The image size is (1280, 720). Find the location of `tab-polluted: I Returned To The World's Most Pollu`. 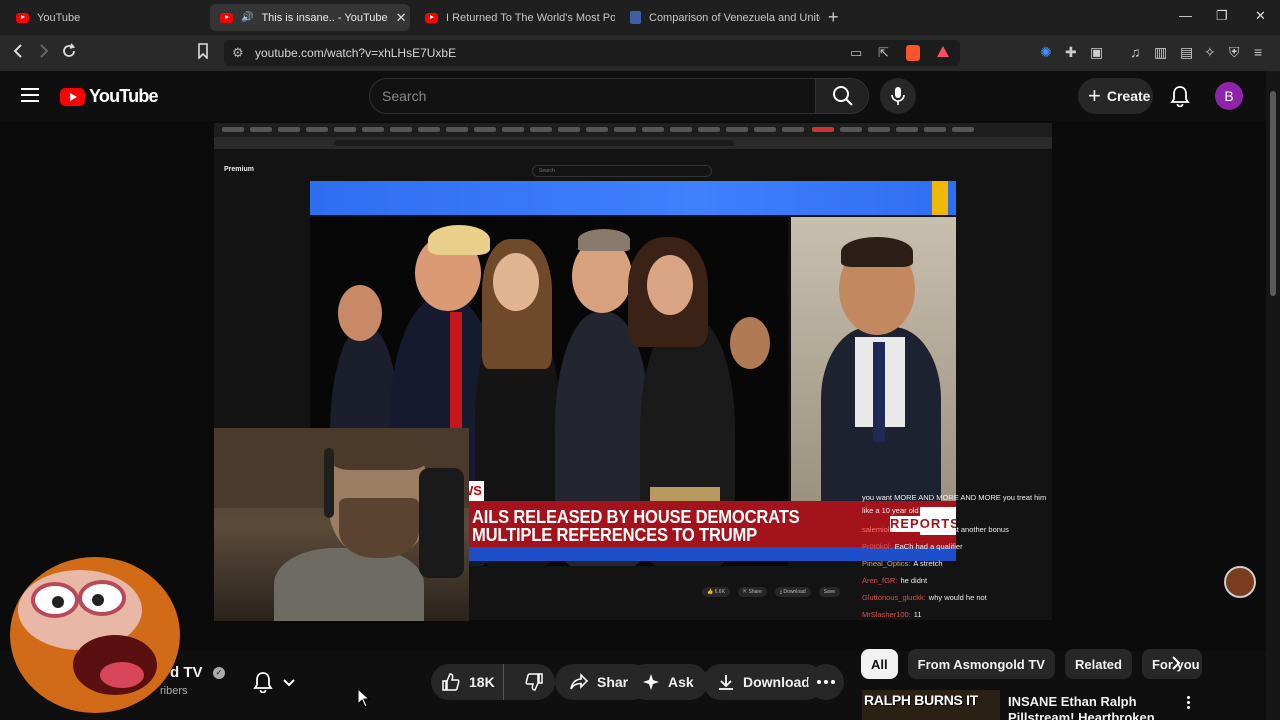

tab-polluted: I Returned To The World's Most Pollu is located at coordinates (515, 17).